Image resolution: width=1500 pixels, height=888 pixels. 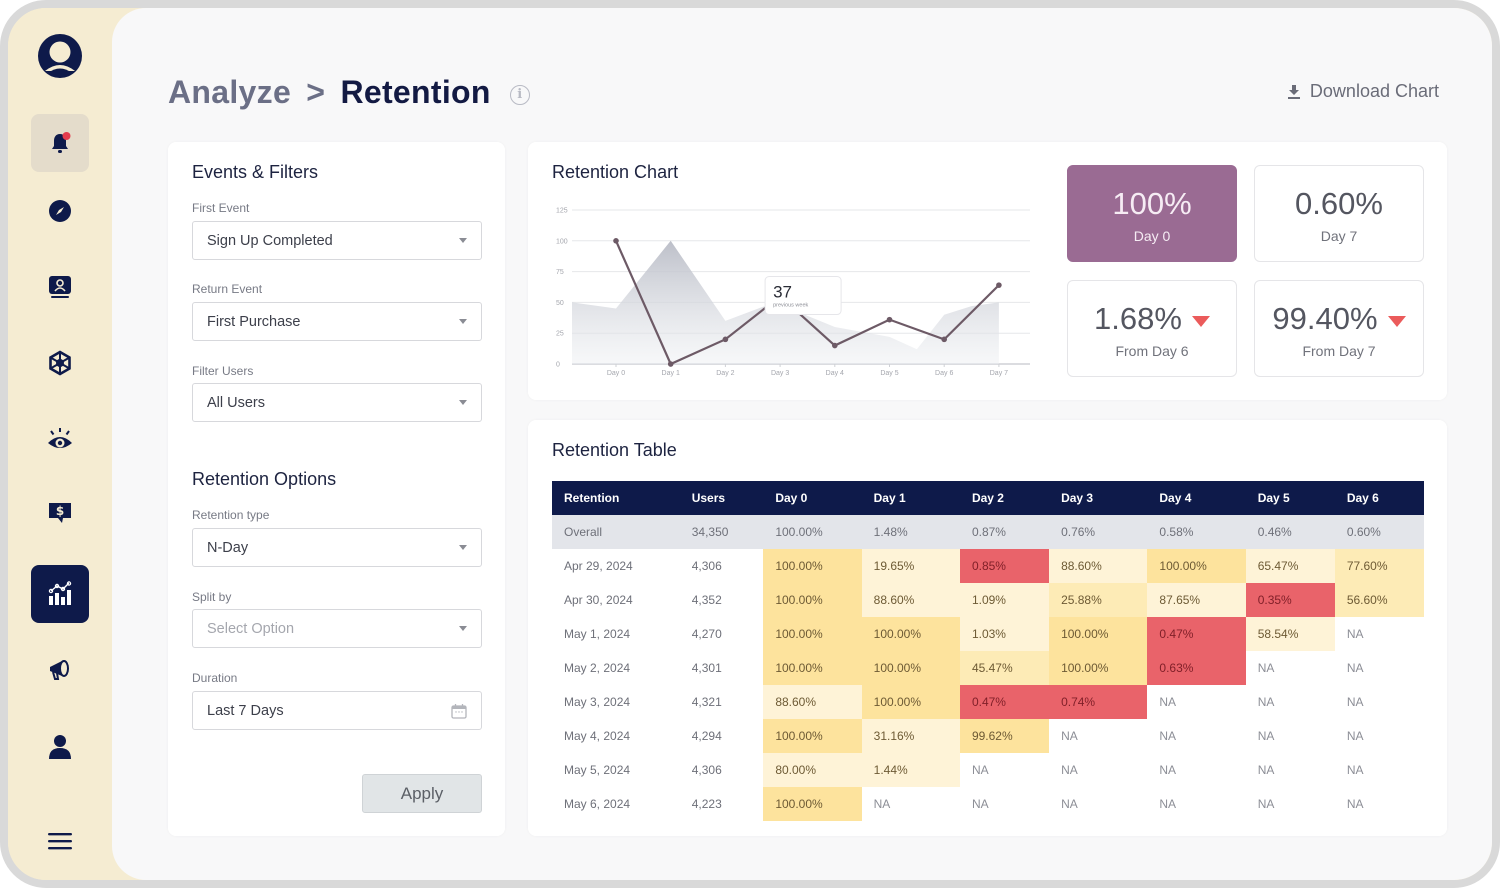 I want to click on retention-options-heading: Retention Options, so click(x=264, y=479).